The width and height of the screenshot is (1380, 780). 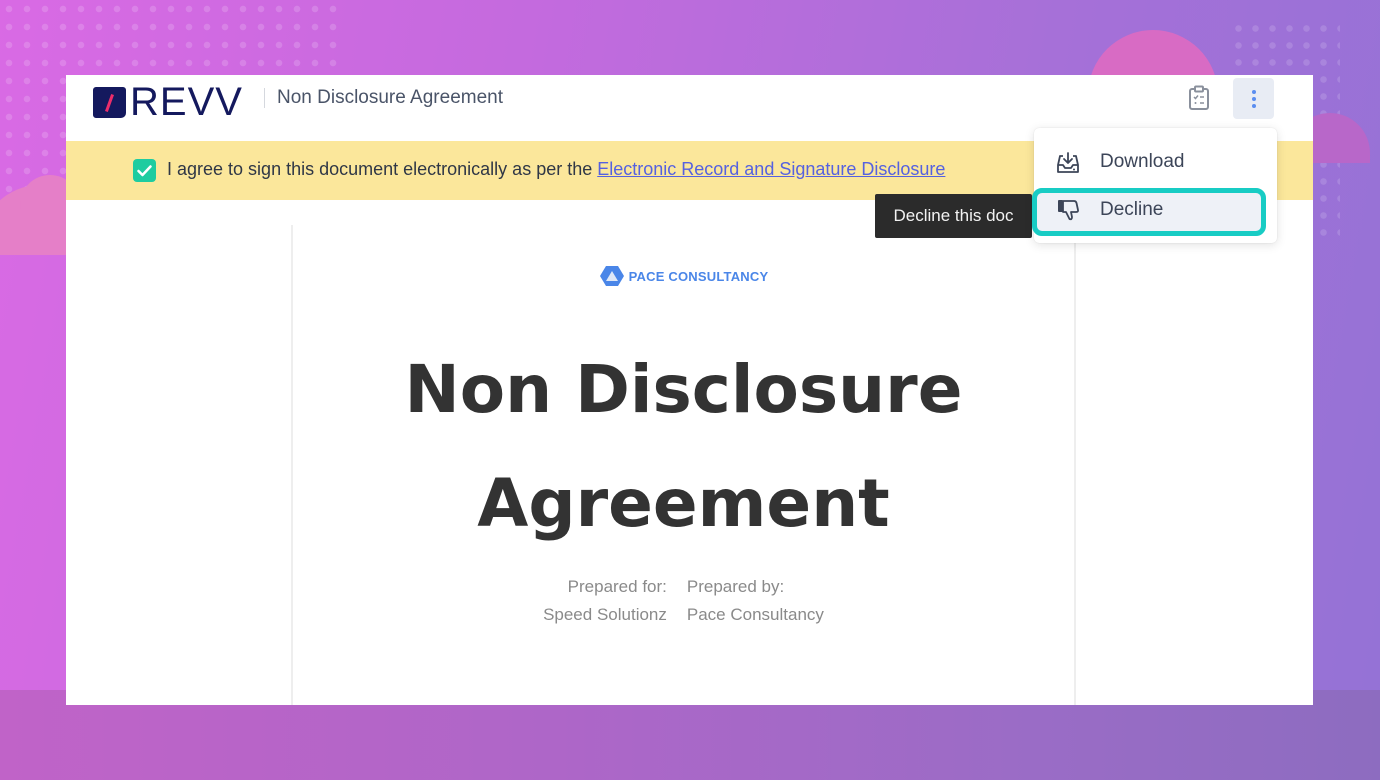 I want to click on revv-logo: REVV, so click(x=168, y=102).